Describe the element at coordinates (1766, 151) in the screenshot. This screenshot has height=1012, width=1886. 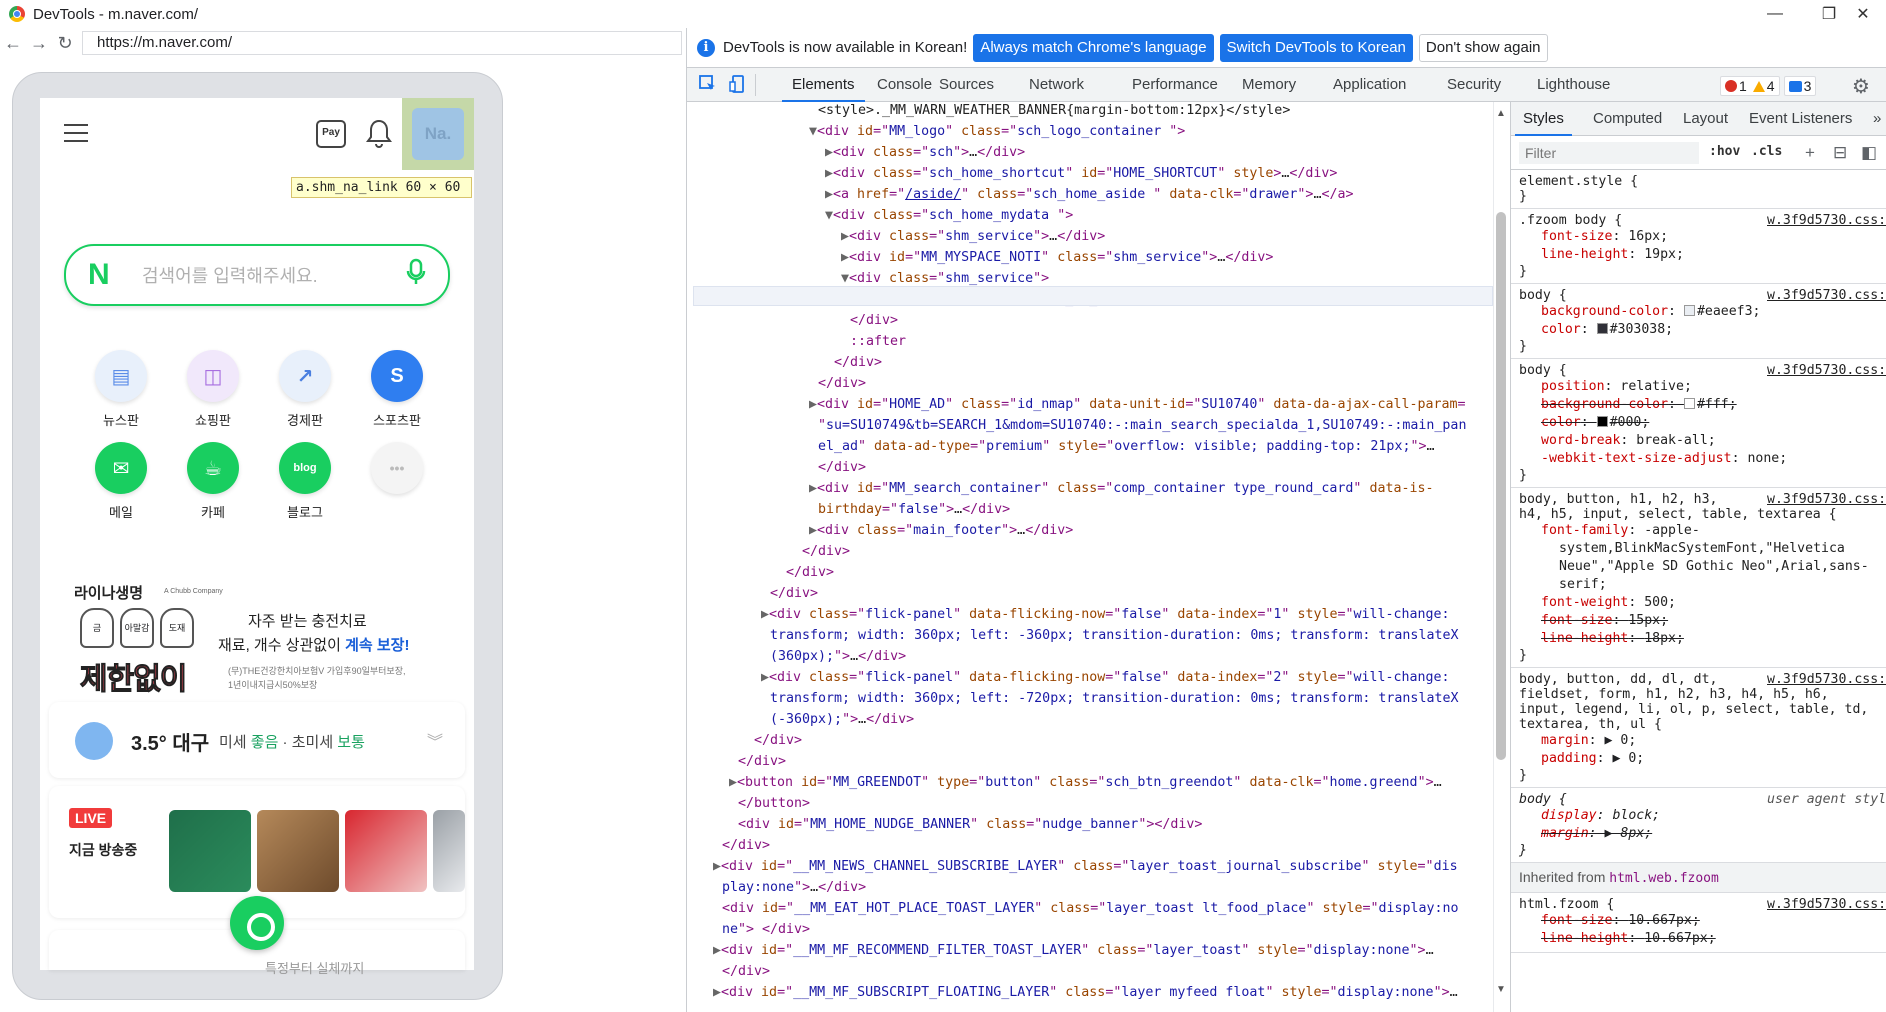
I see `class-toggle: .cls` at that location.